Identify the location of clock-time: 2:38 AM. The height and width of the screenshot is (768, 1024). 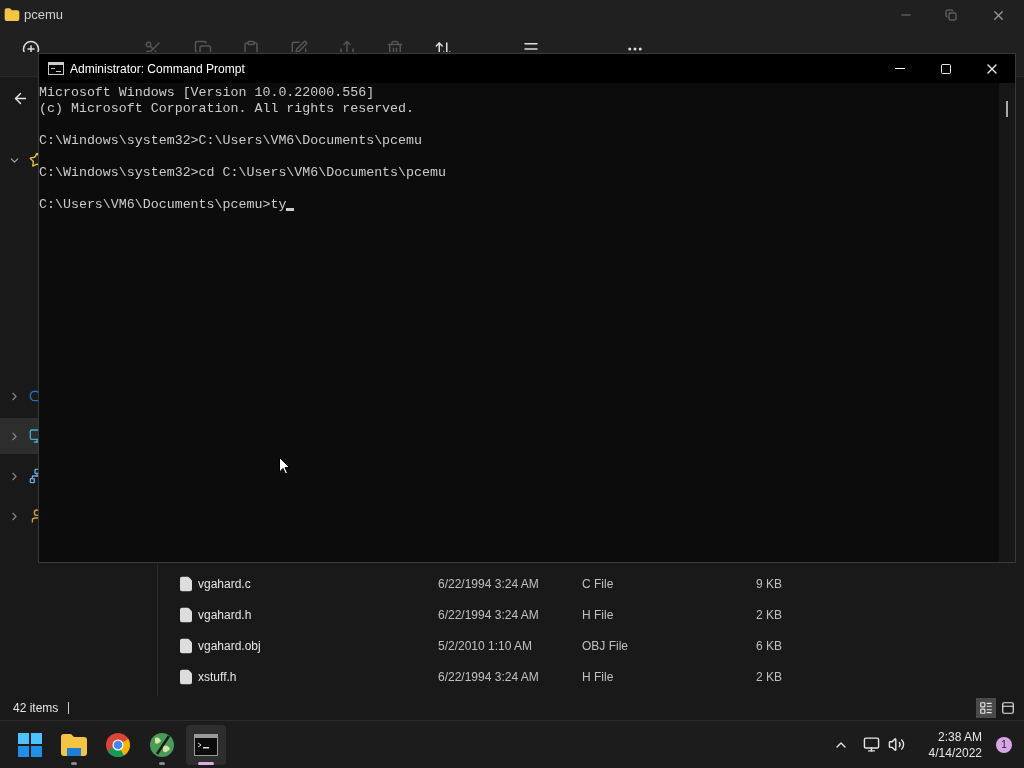
(959, 736).